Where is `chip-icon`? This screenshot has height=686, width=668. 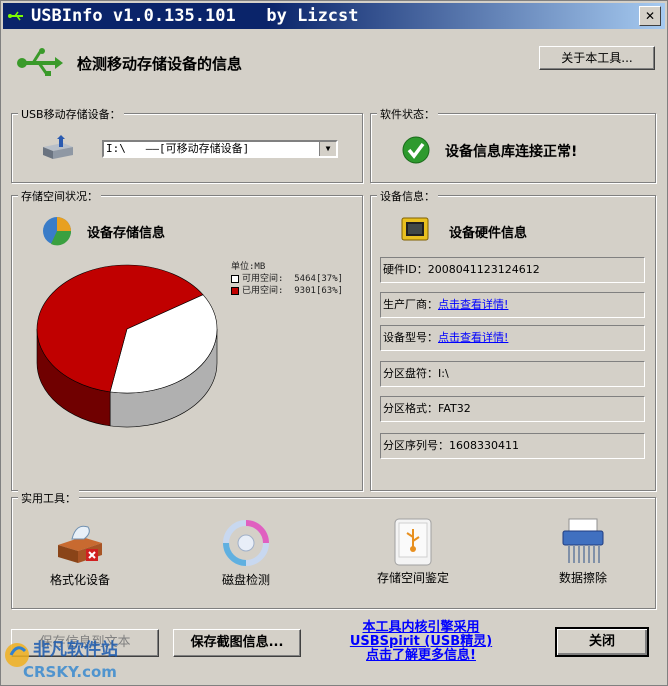
chip-icon is located at coordinates (415, 229).